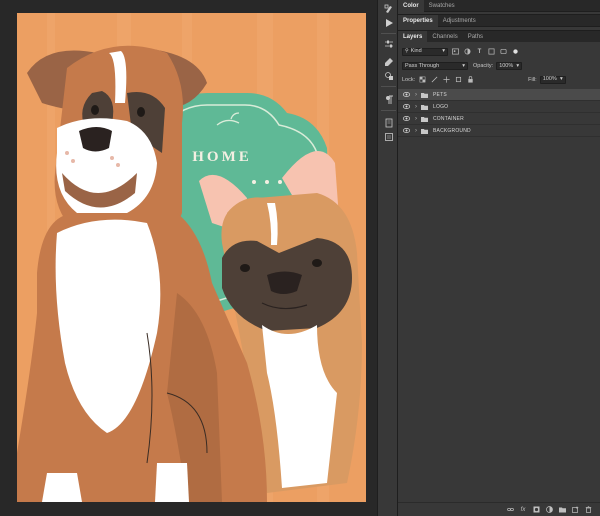 The width and height of the screenshot is (600, 516). What do you see at coordinates (452, 130) in the screenshot?
I see `layer-name: BACKGROUND` at bounding box center [452, 130].